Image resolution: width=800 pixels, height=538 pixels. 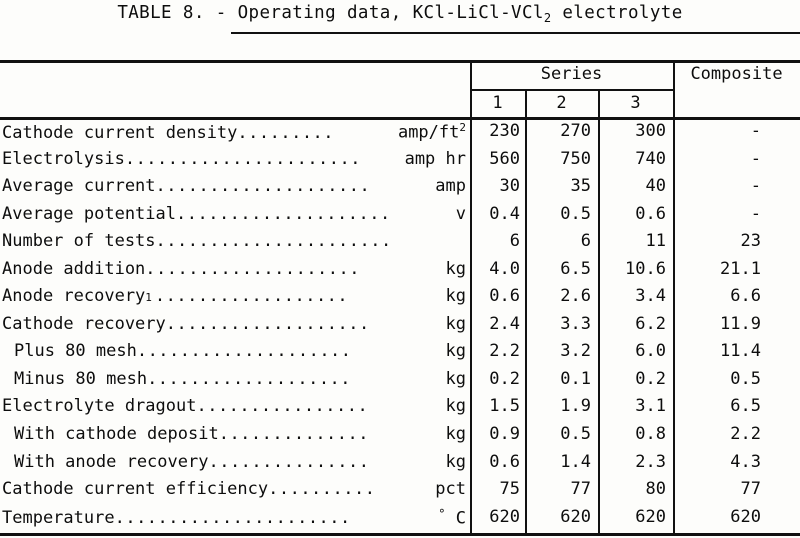 What do you see at coordinates (330, 13) in the screenshot?
I see `title-prefix: TABLE 8. - Operating data, KCl-LiCl-VCl` at bounding box center [330, 13].